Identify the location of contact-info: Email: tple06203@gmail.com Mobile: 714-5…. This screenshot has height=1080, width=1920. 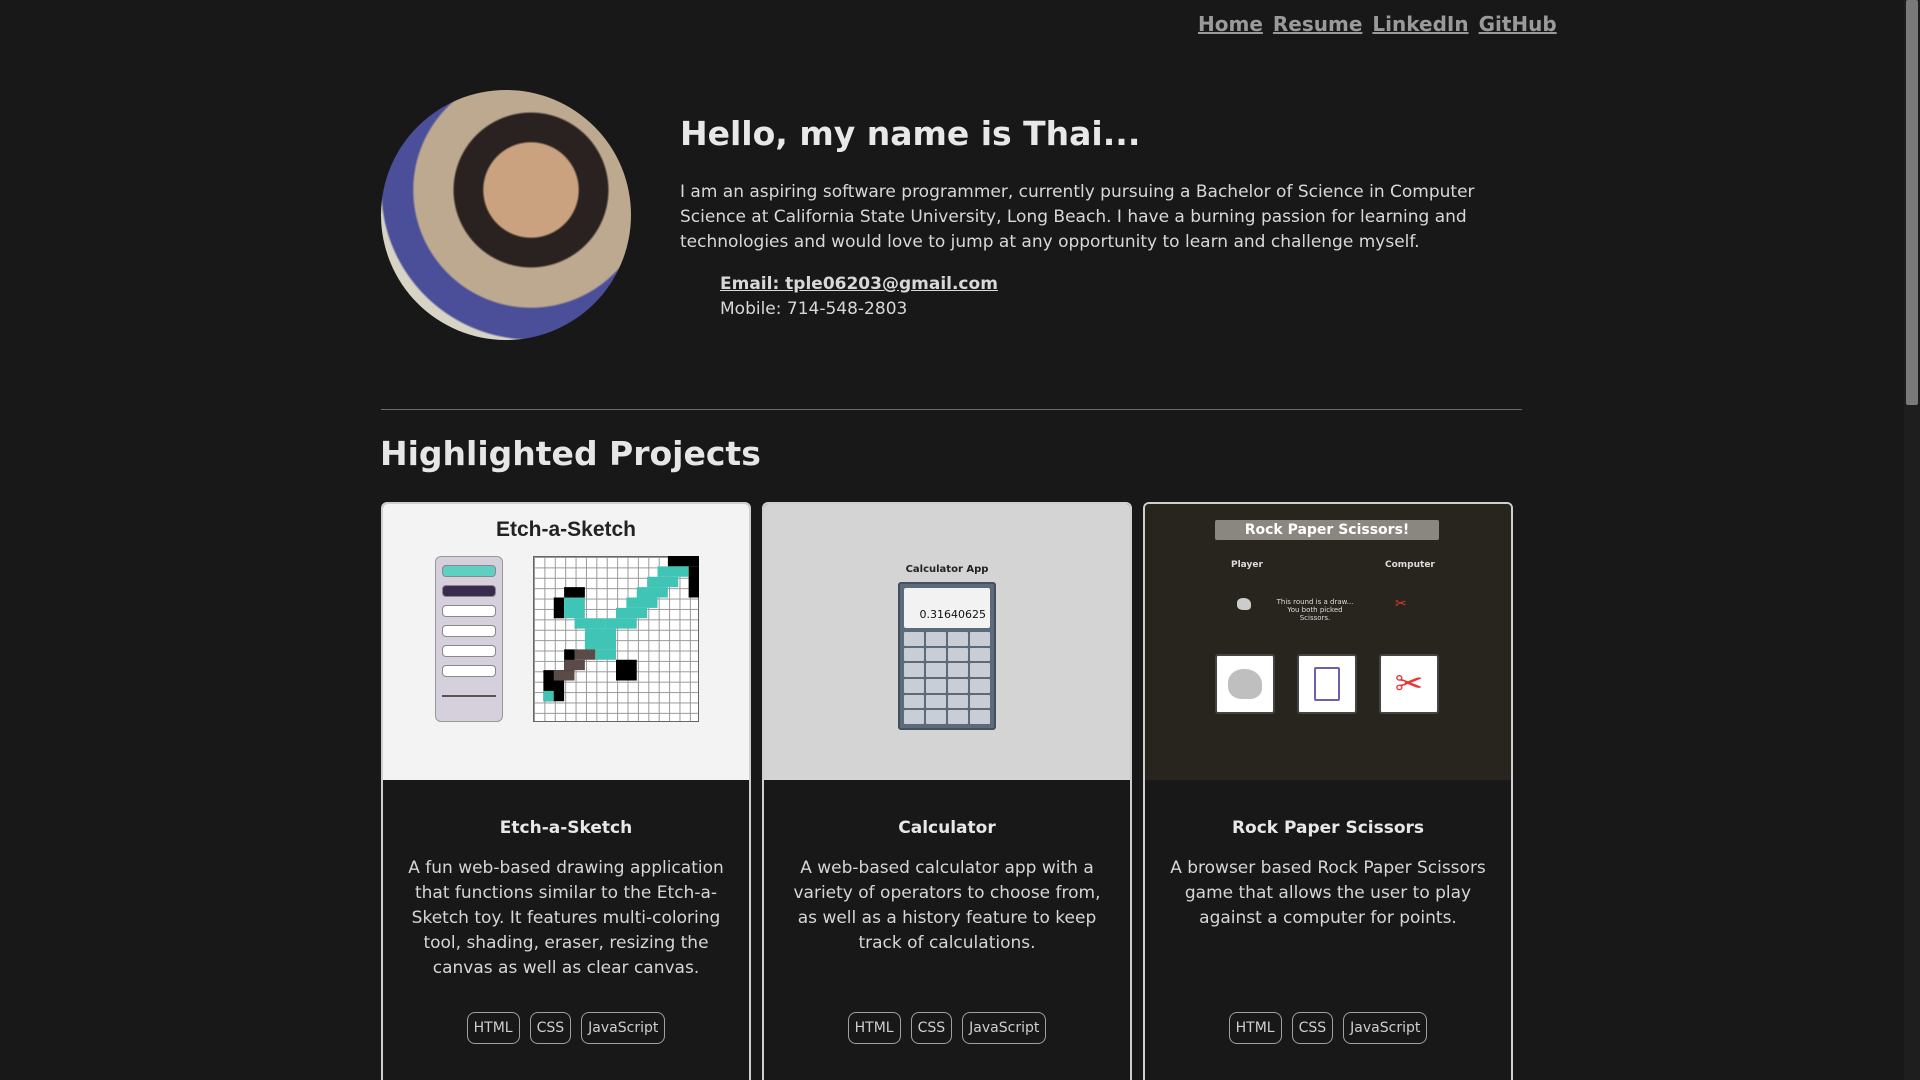
(859, 297).